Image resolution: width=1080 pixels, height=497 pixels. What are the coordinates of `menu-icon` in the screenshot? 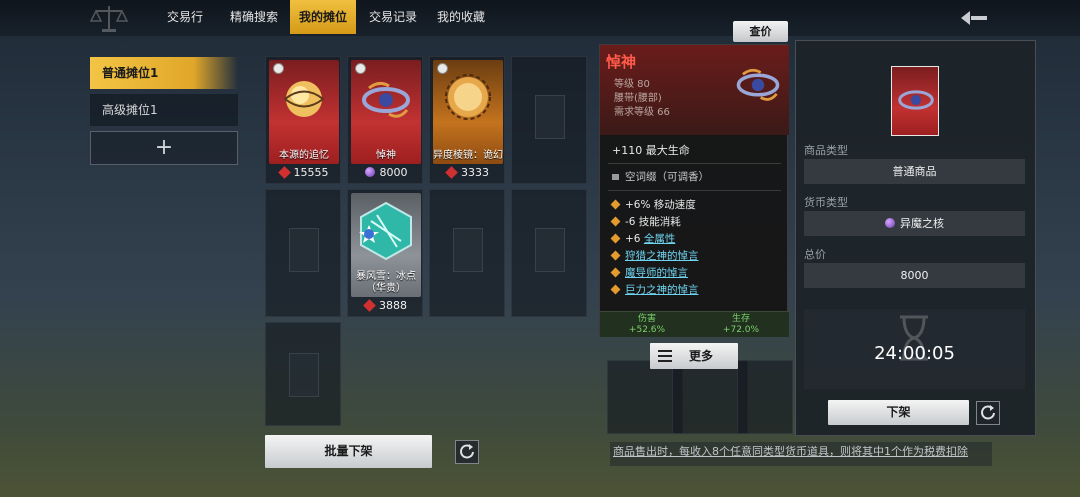 It's located at (665, 356).